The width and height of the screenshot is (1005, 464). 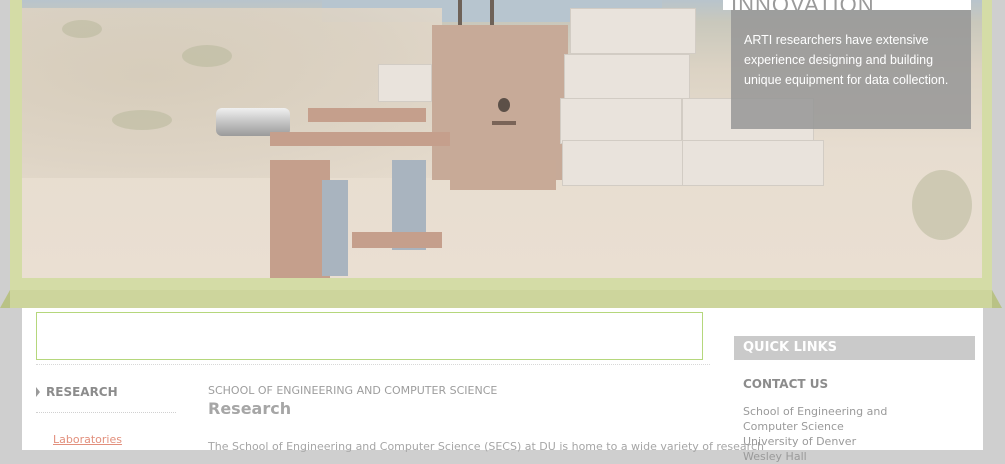 What do you see at coordinates (300, 219) in the screenshot?
I see `hero-support-post` at bounding box center [300, 219].